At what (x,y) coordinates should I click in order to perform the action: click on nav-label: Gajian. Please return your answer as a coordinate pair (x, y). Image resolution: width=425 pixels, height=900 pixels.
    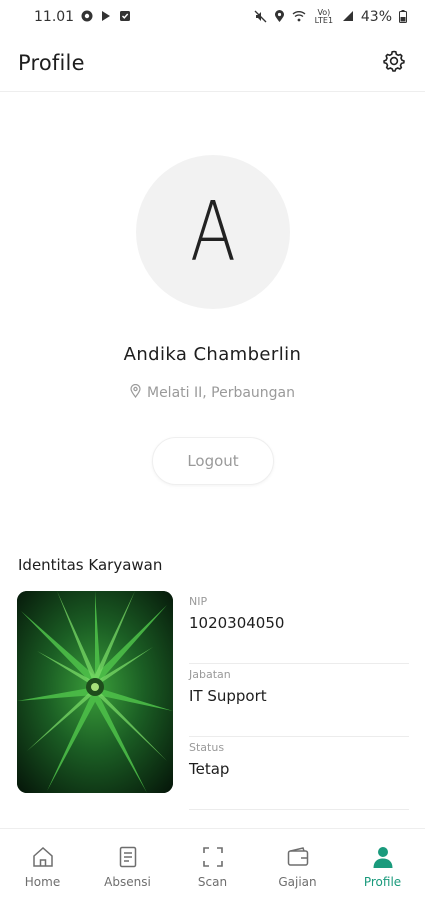
    Looking at the image, I should click on (297, 882).